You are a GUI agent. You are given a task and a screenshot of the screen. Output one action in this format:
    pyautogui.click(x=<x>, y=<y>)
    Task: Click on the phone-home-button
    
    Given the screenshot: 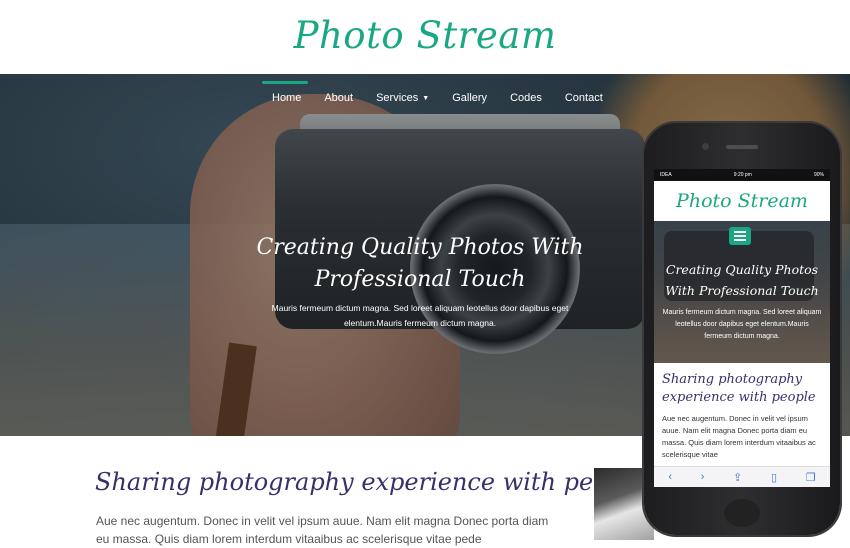 What is the action you would take?
    pyautogui.click(x=742, y=513)
    